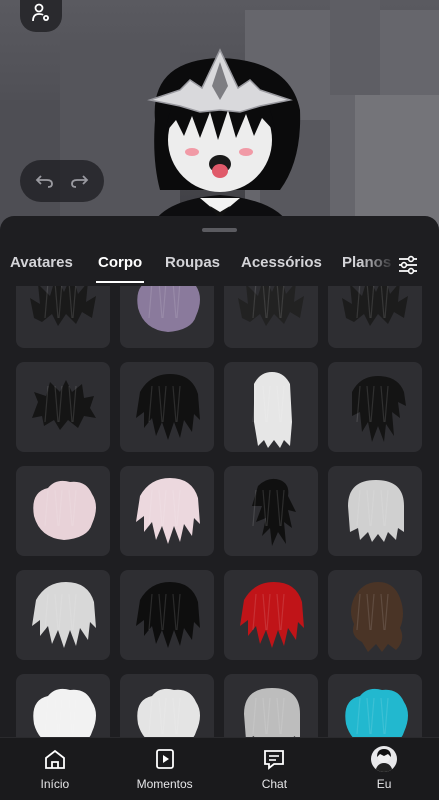 This screenshot has width=439, height=800. Describe the element at coordinates (219, 230) in the screenshot. I see `drag-handle` at that location.